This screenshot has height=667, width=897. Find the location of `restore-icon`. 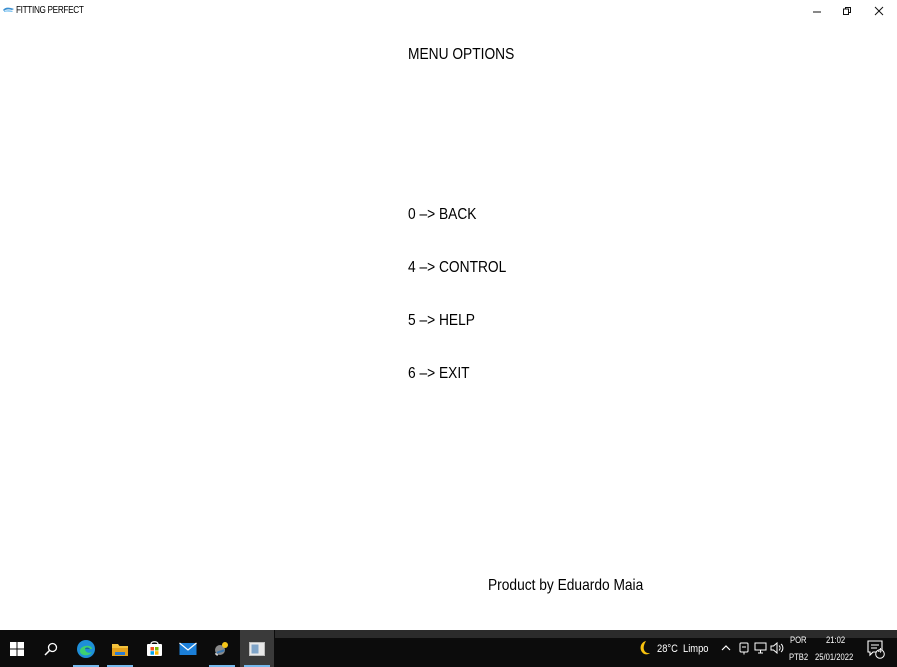

restore-icon is located at coordinates (847, 11).